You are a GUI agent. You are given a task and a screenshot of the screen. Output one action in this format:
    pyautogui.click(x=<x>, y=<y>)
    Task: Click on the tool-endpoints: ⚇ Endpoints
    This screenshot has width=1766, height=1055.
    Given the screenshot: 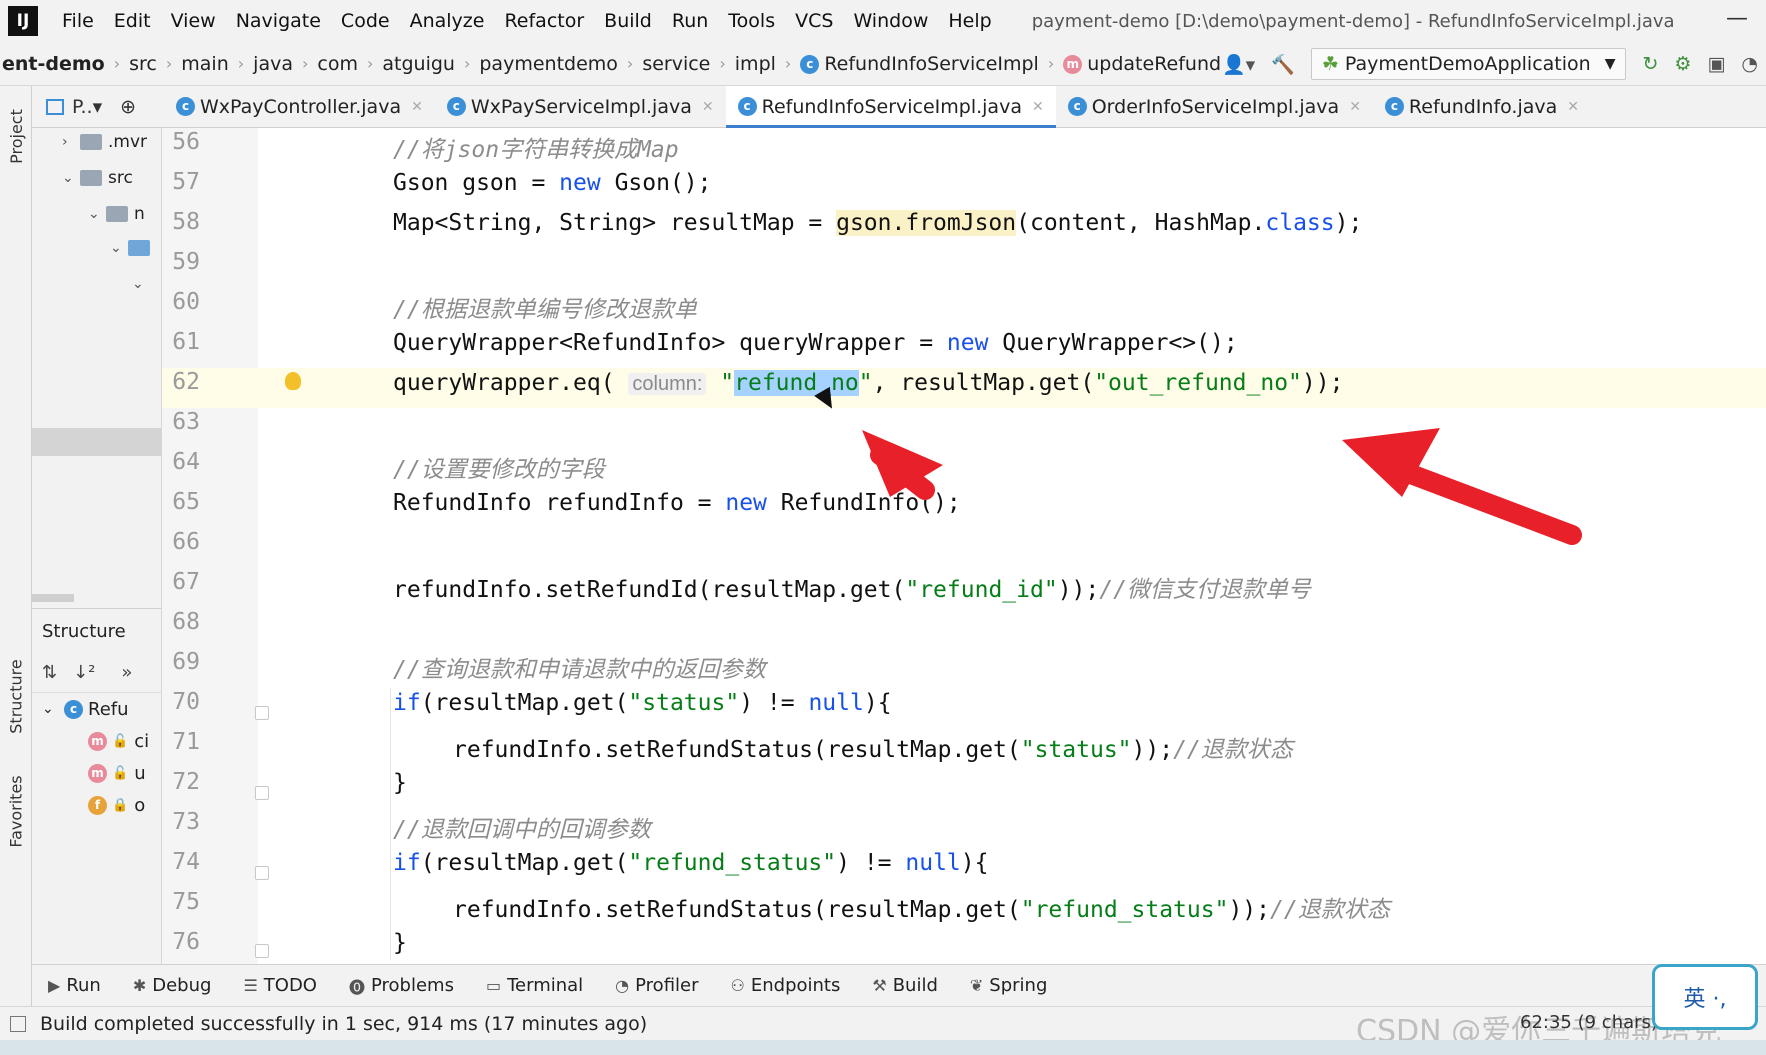 What is the action you would take?
    pyautogui.click(x=786, y=985)
    